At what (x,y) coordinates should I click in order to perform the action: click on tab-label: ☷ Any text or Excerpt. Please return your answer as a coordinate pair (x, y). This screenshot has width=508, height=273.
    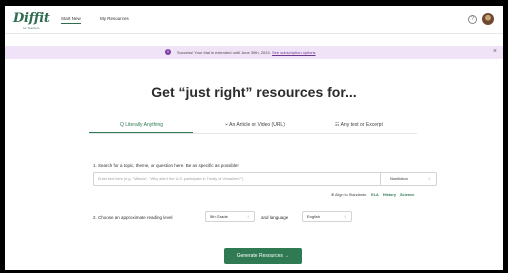
    Looking at the image, I should click on (359, 125).